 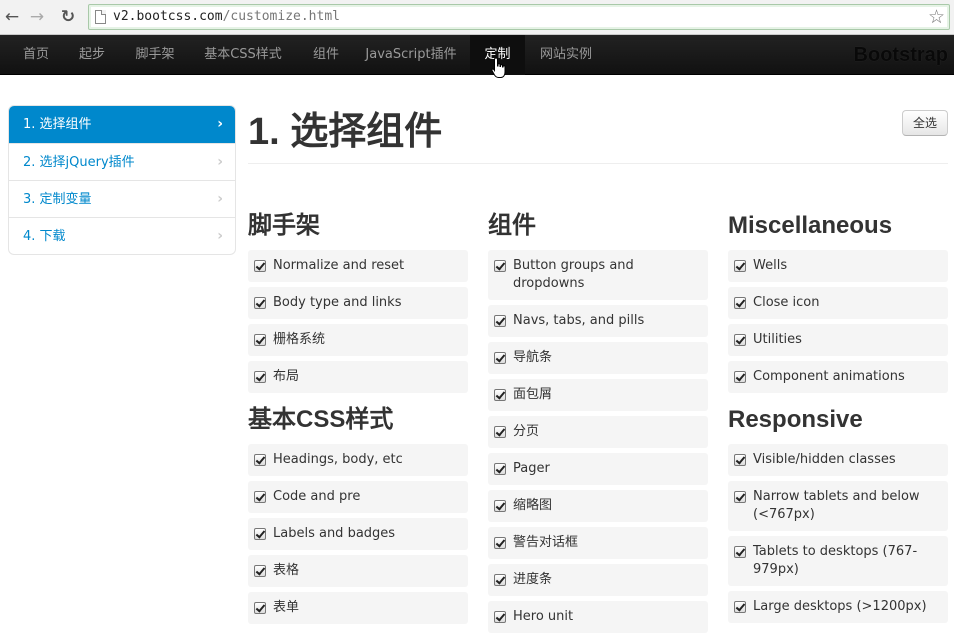 What do you see at coordinates (598, 358) in the screenshot?
I see `option-item: 导航条` at bounding box center [598, 358].